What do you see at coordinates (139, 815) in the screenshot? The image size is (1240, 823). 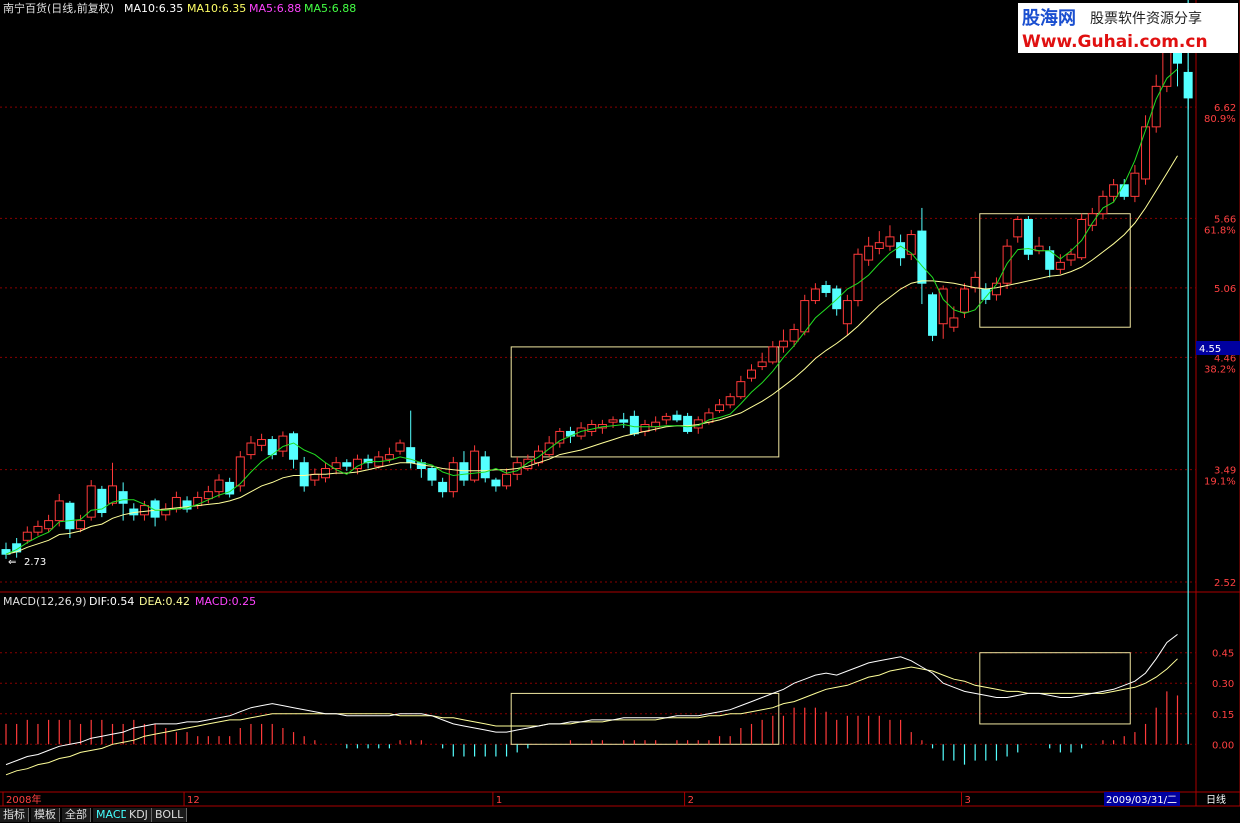 I see `tab-kdj: KDJ` at bounding box center [139, 815].